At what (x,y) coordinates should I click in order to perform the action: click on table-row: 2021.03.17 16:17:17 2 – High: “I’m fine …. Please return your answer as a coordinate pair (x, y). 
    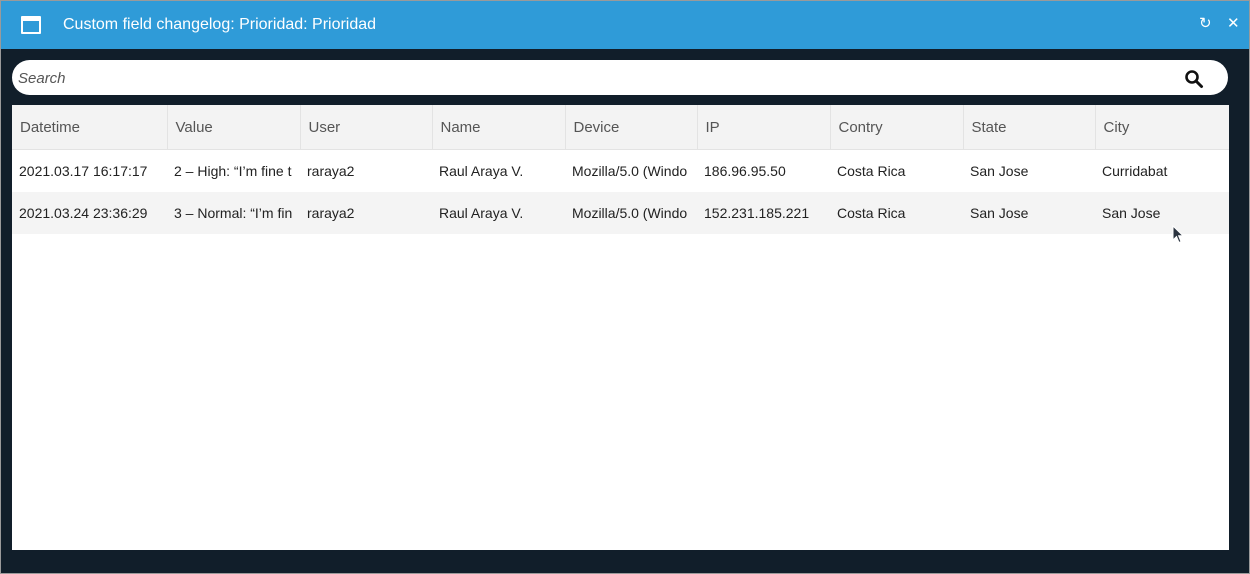
    Looking at the image, I should click on (620, 171).